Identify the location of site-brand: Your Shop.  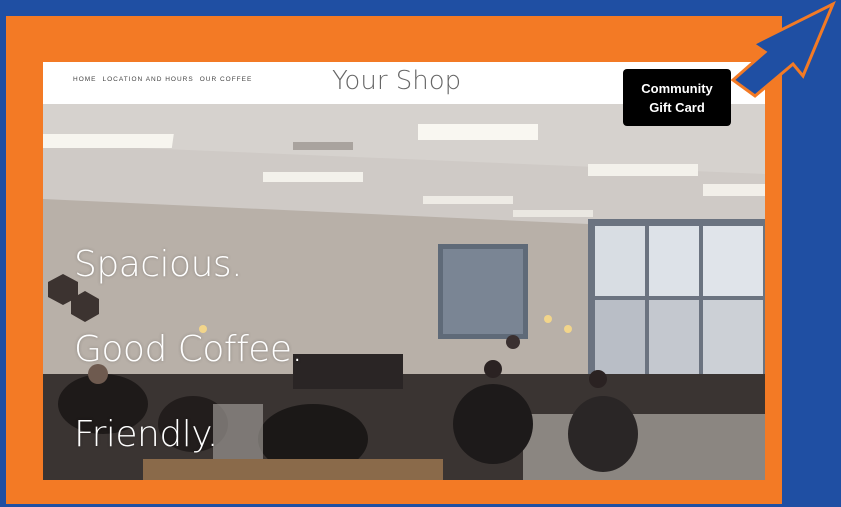
(396, 81).